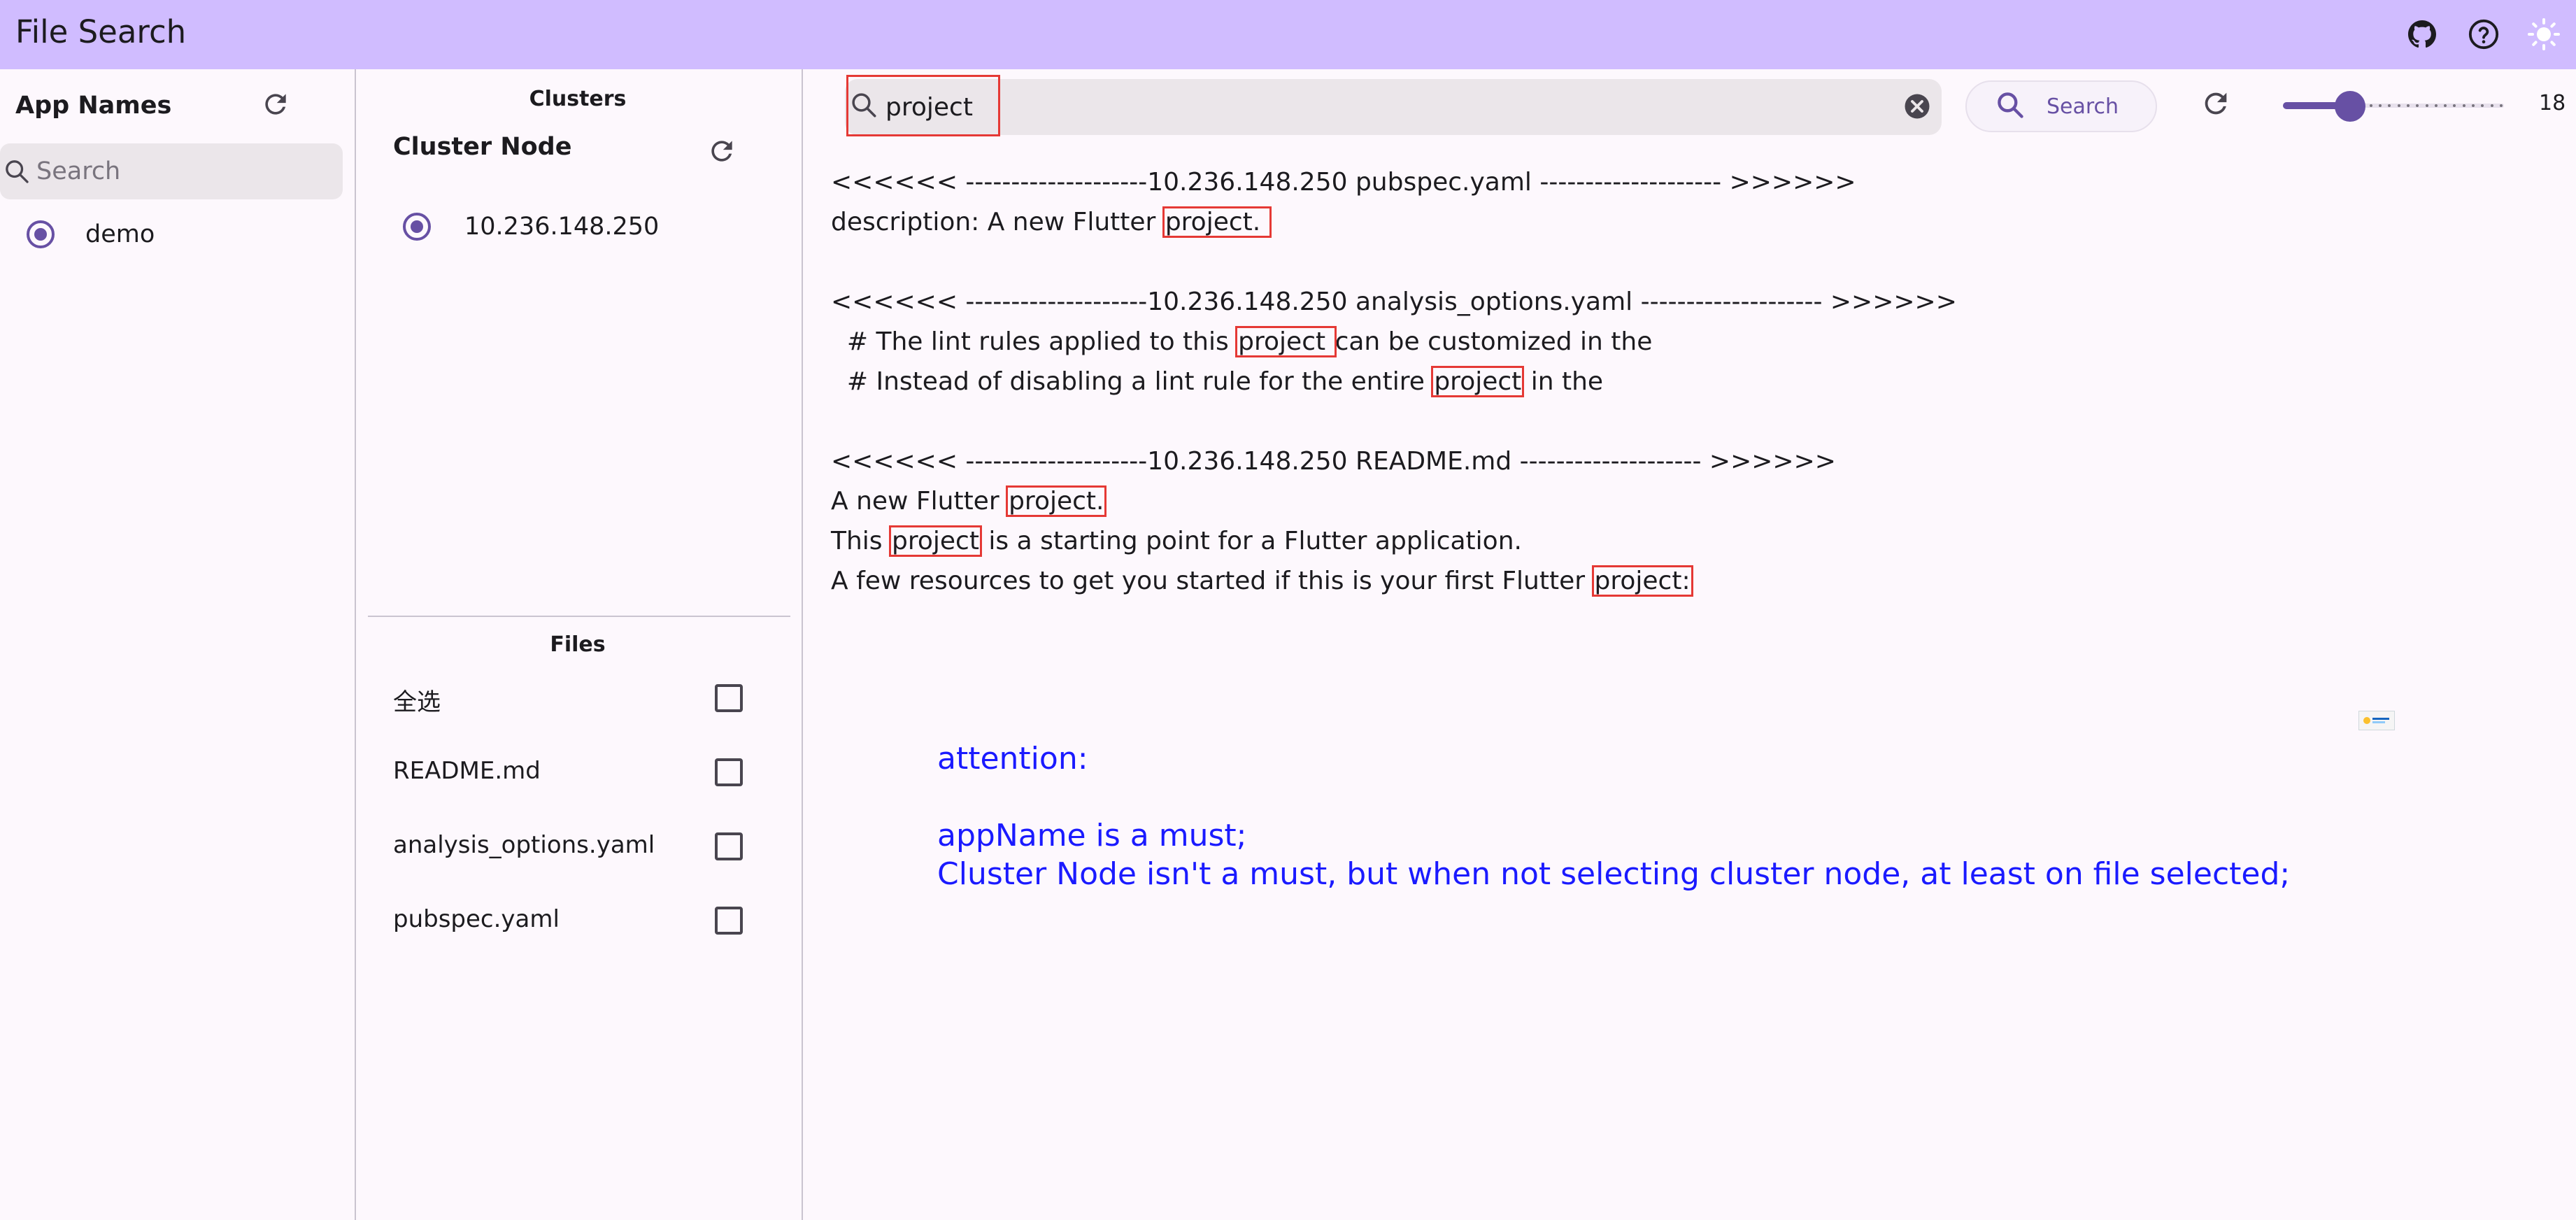  I want to click on file-row-analysis-options: analysis_options.yaml, so click(571, 848).